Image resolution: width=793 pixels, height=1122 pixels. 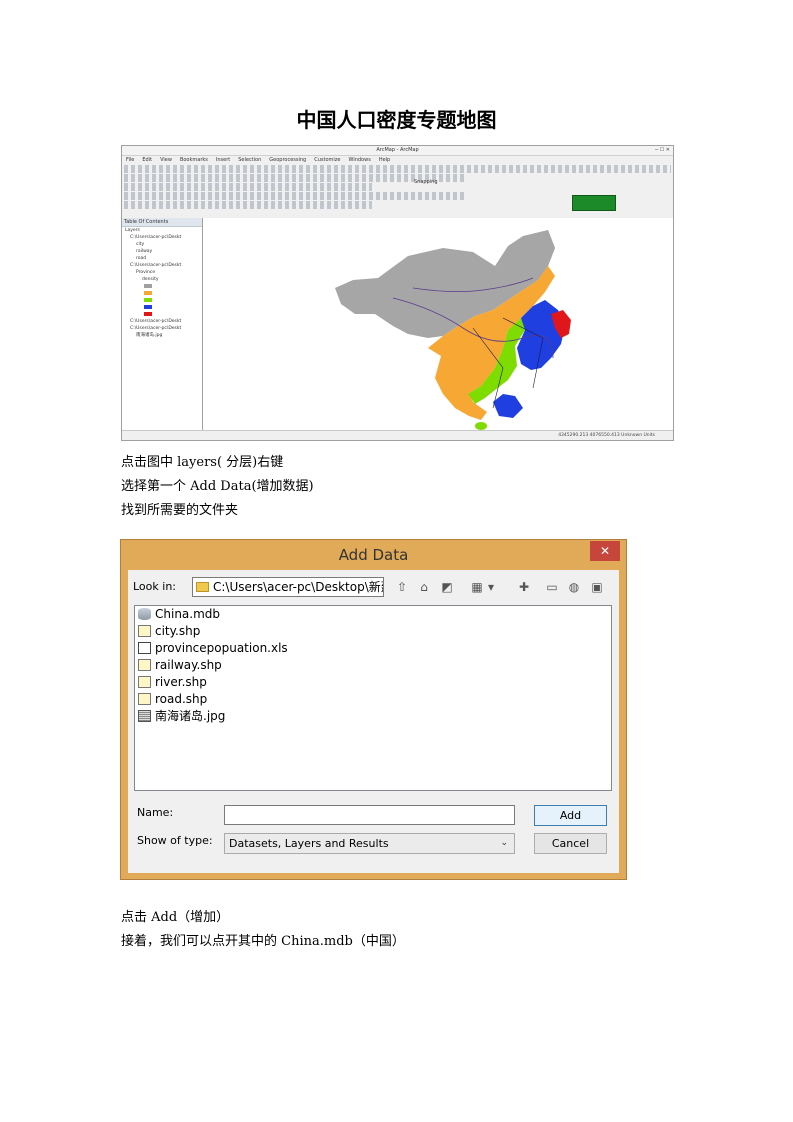 I want to click on dialog-title: Add Data, so click(x=373, y=555).